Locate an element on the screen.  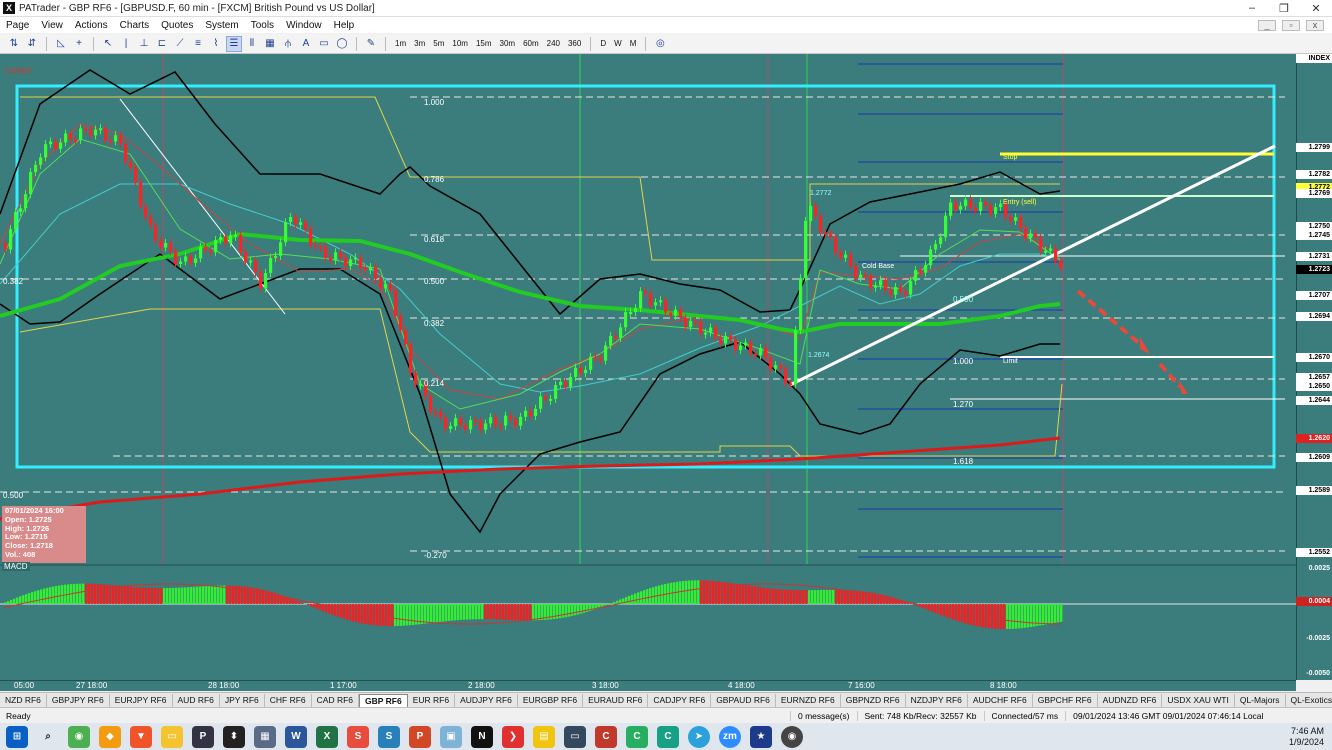
rectangle-tool-icon: ▭ is located at coordinates (324, 44).